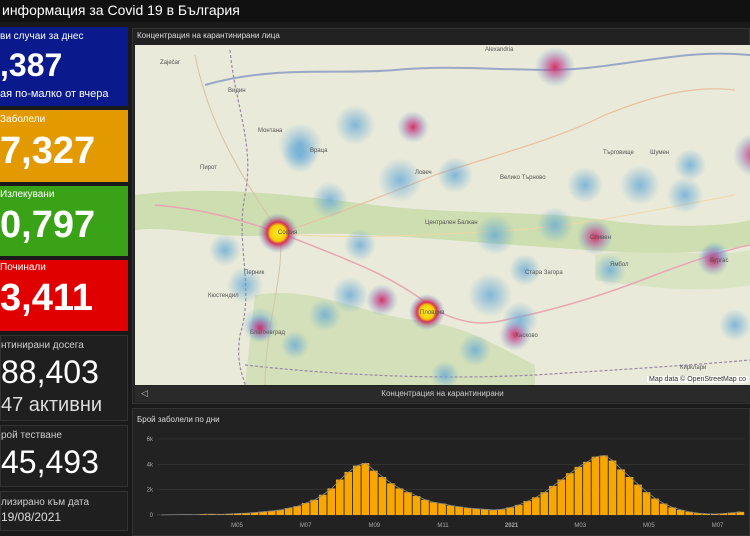 Image resolution: width=750 pixels, height=536 pixels. What do you see at coordinates (254, 273) in the screenshot?
I see `map-place-label: Перник` at bounding box center [254, 273].